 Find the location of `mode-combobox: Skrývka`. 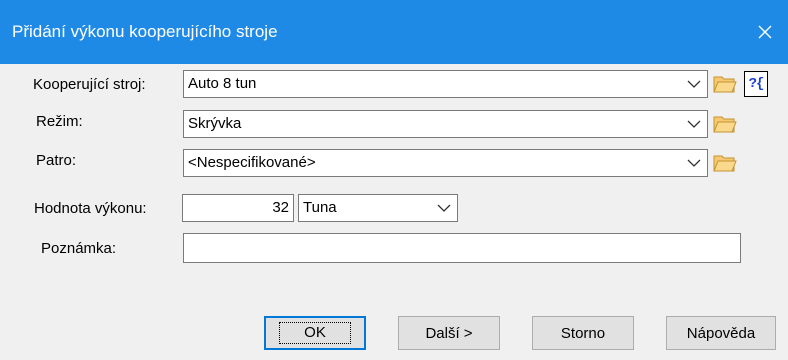

mode-combobox: Skrývka is located at coordinates (445, 124).